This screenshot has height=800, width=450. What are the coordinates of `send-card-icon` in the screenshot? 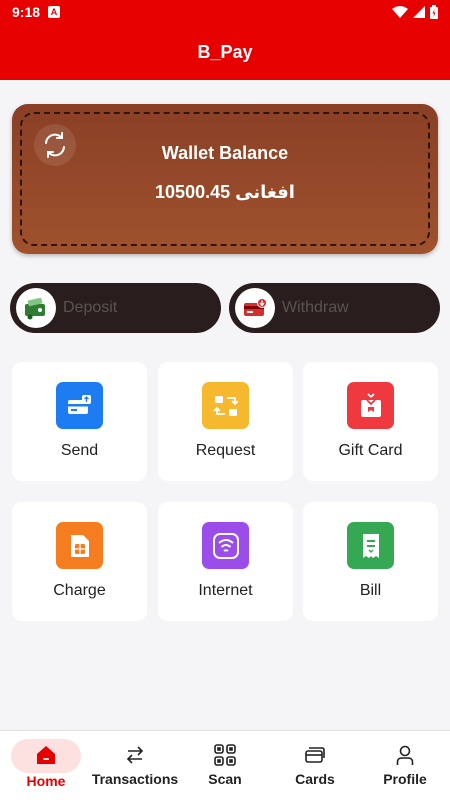 It's located at (79, 405).